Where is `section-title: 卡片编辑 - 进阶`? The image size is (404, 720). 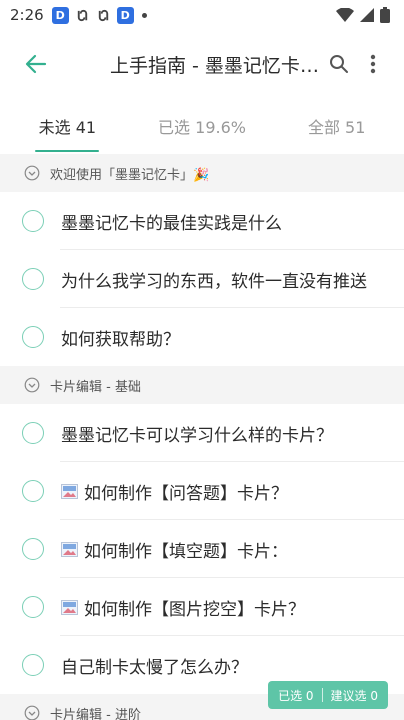
section-title: 卡片编辑 - 进阶 is located at coordinates (95, 713).